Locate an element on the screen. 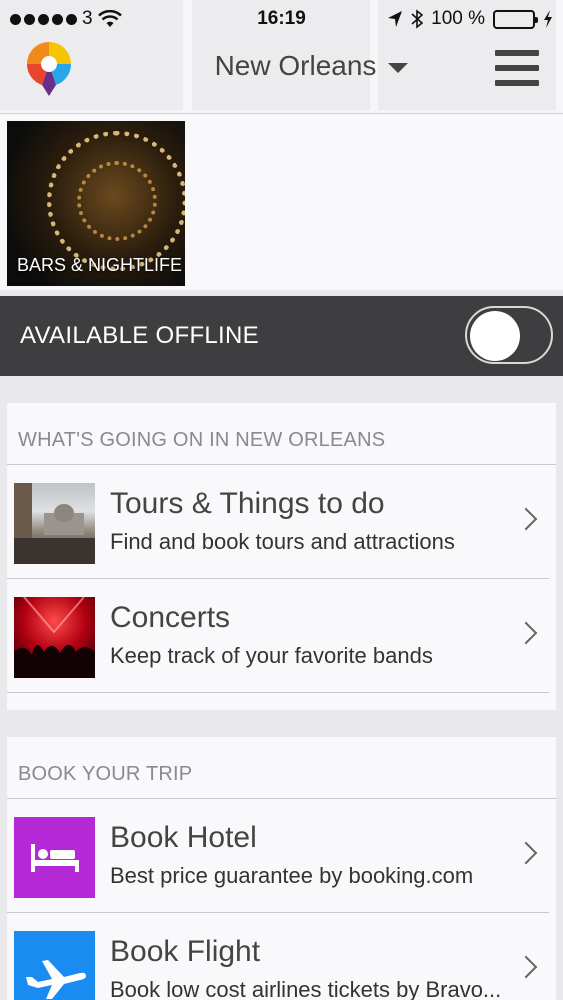  crowd-image is located at coordinates (54, 637).